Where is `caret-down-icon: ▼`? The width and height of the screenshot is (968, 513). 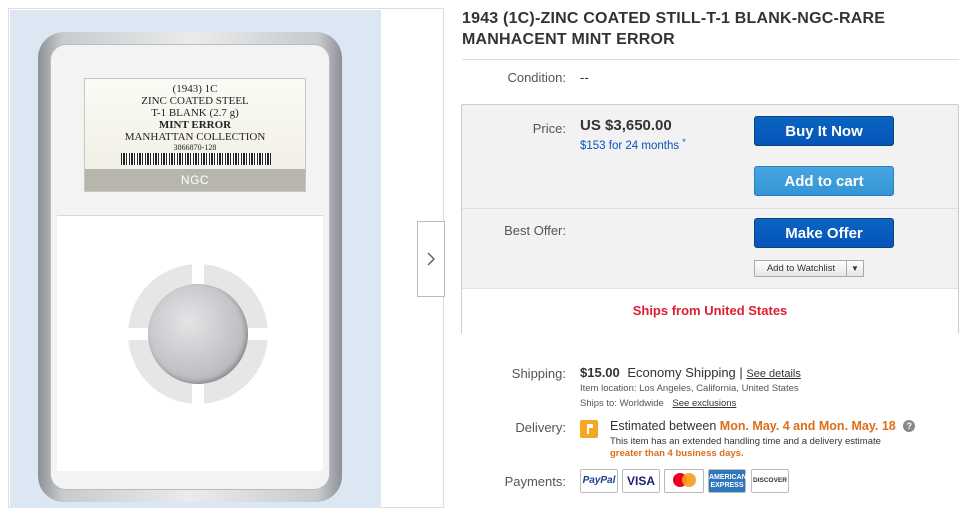 caret-down-icon: ▼ is located at coordinates (855, 268).